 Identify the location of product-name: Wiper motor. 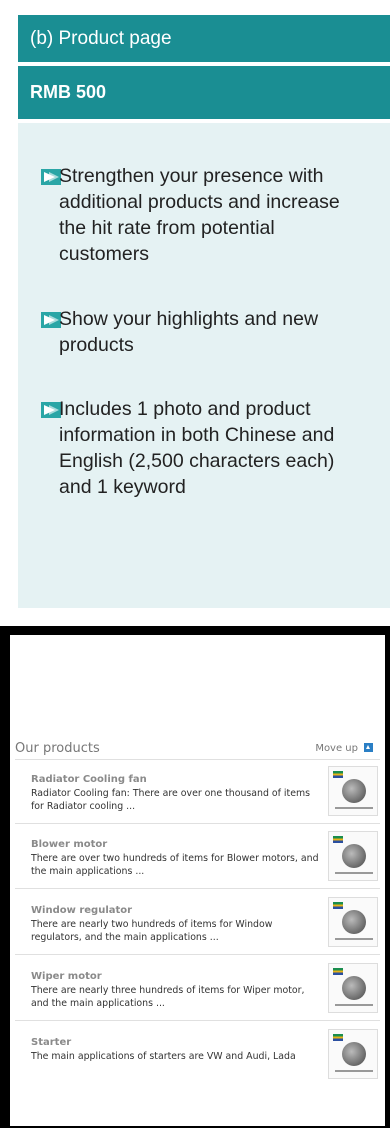
(66, 976).